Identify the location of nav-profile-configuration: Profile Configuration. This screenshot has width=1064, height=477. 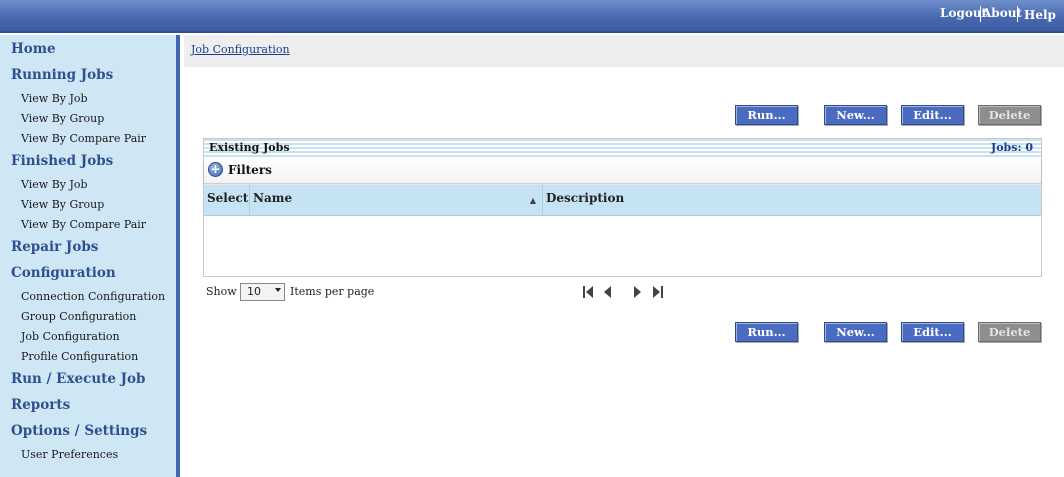
(79, 356).